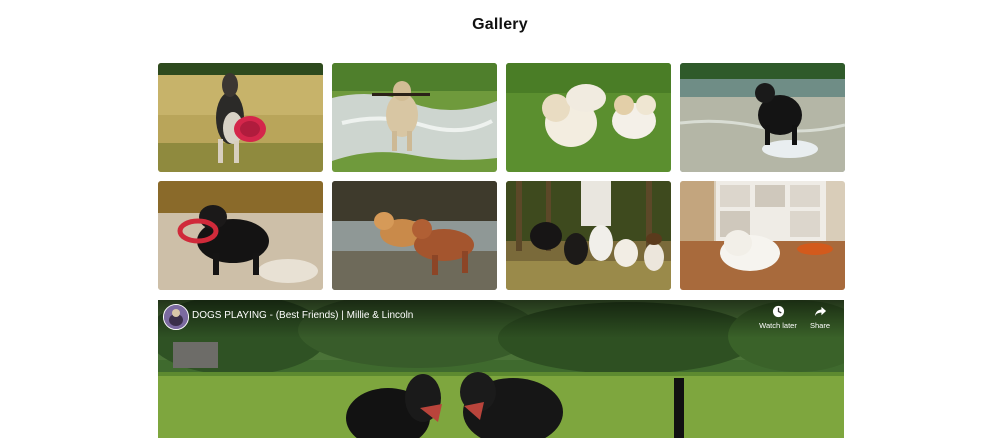 This screenshot has width=1000, height=438. What do you see at coordinates (500, 24) in the screenshot?
I see `page-title: Gallery` at bounding box center [500, 24].